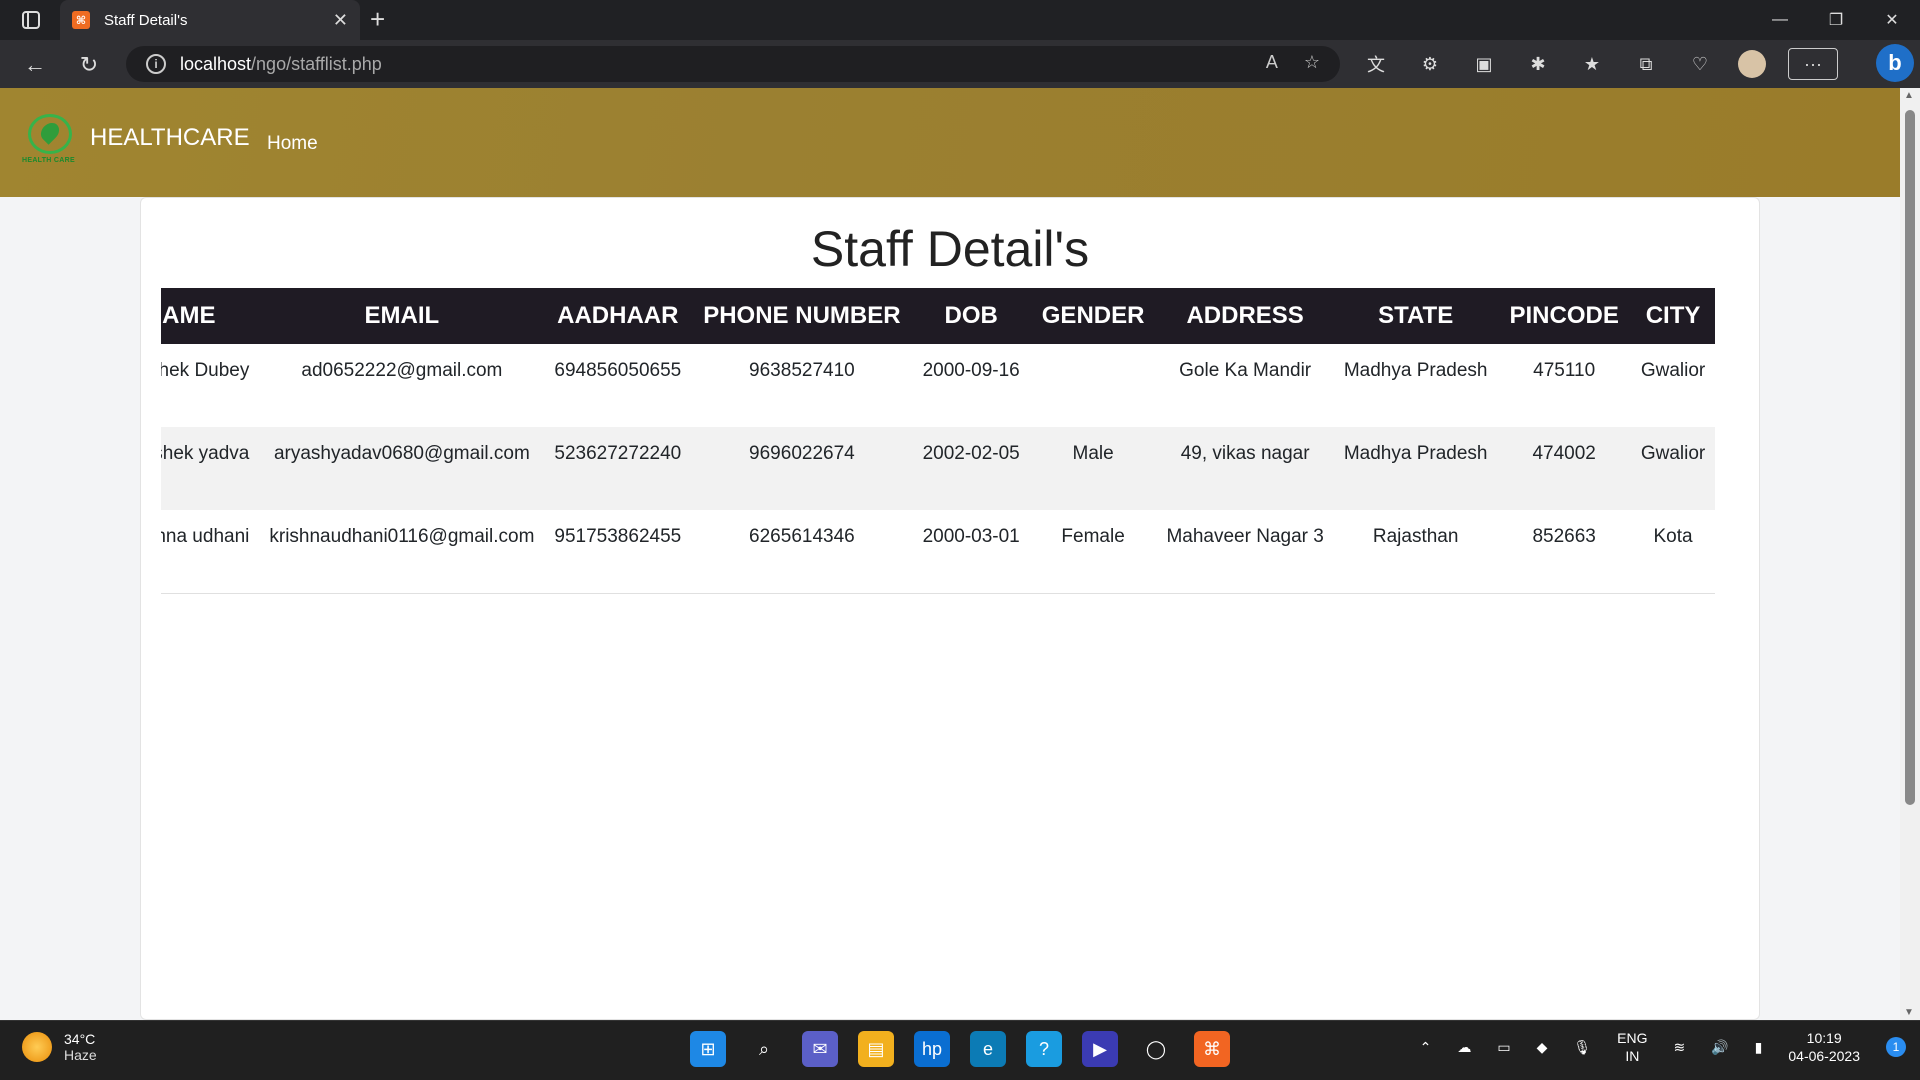 Image resolution: width=1920 pixels, height=1080 pixels. I want to click on cell-name: Abhishek yadva, so click(210, 468).